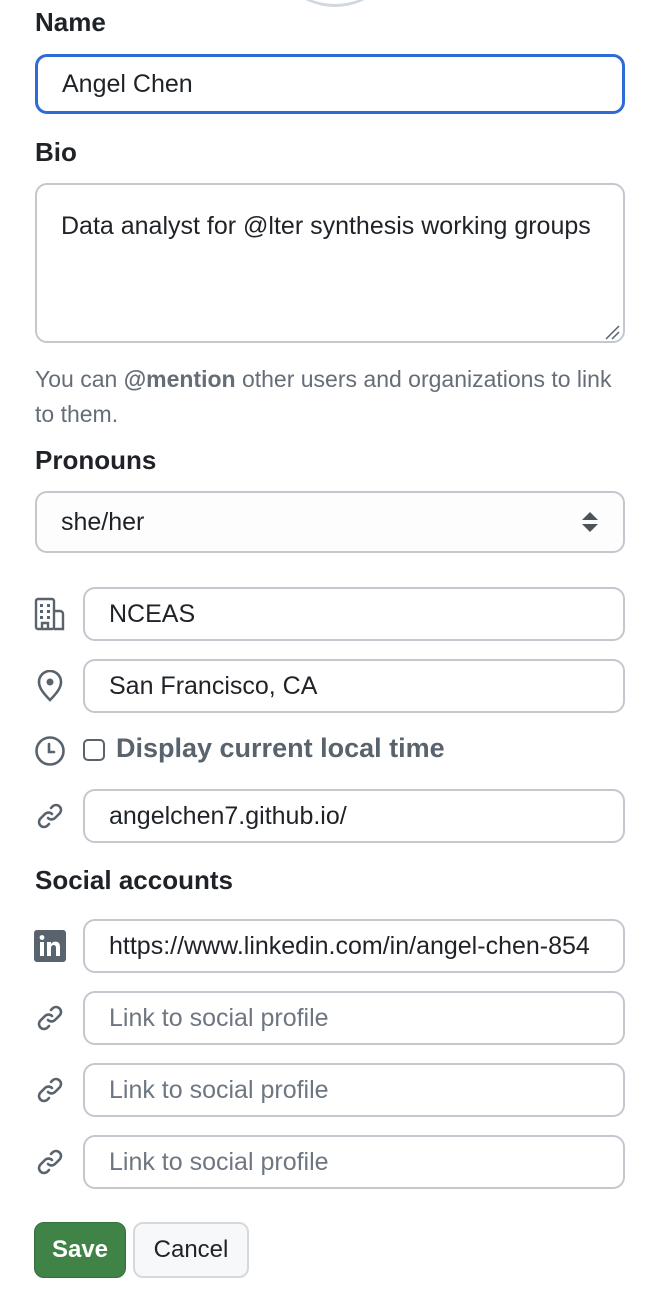  What do you see at coordinates (354, 686) in the screenshot?
I see `location-input` at bounding box center [354, 686].